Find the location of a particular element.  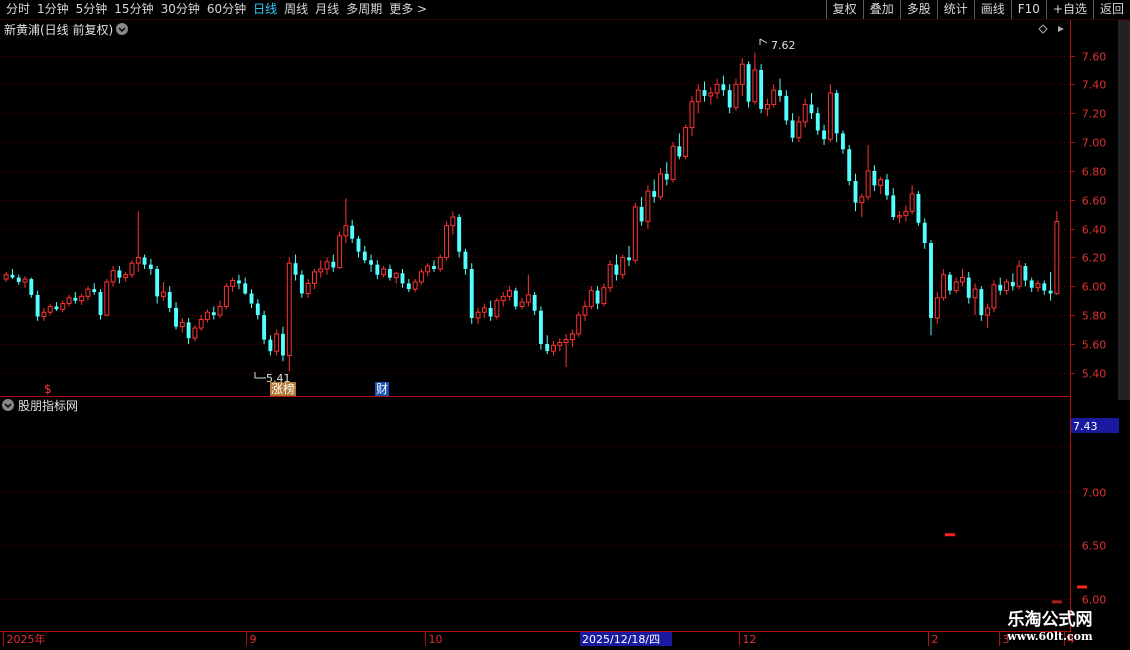

price-tick-label: 5.40 is located at coordinates (1094, 374).